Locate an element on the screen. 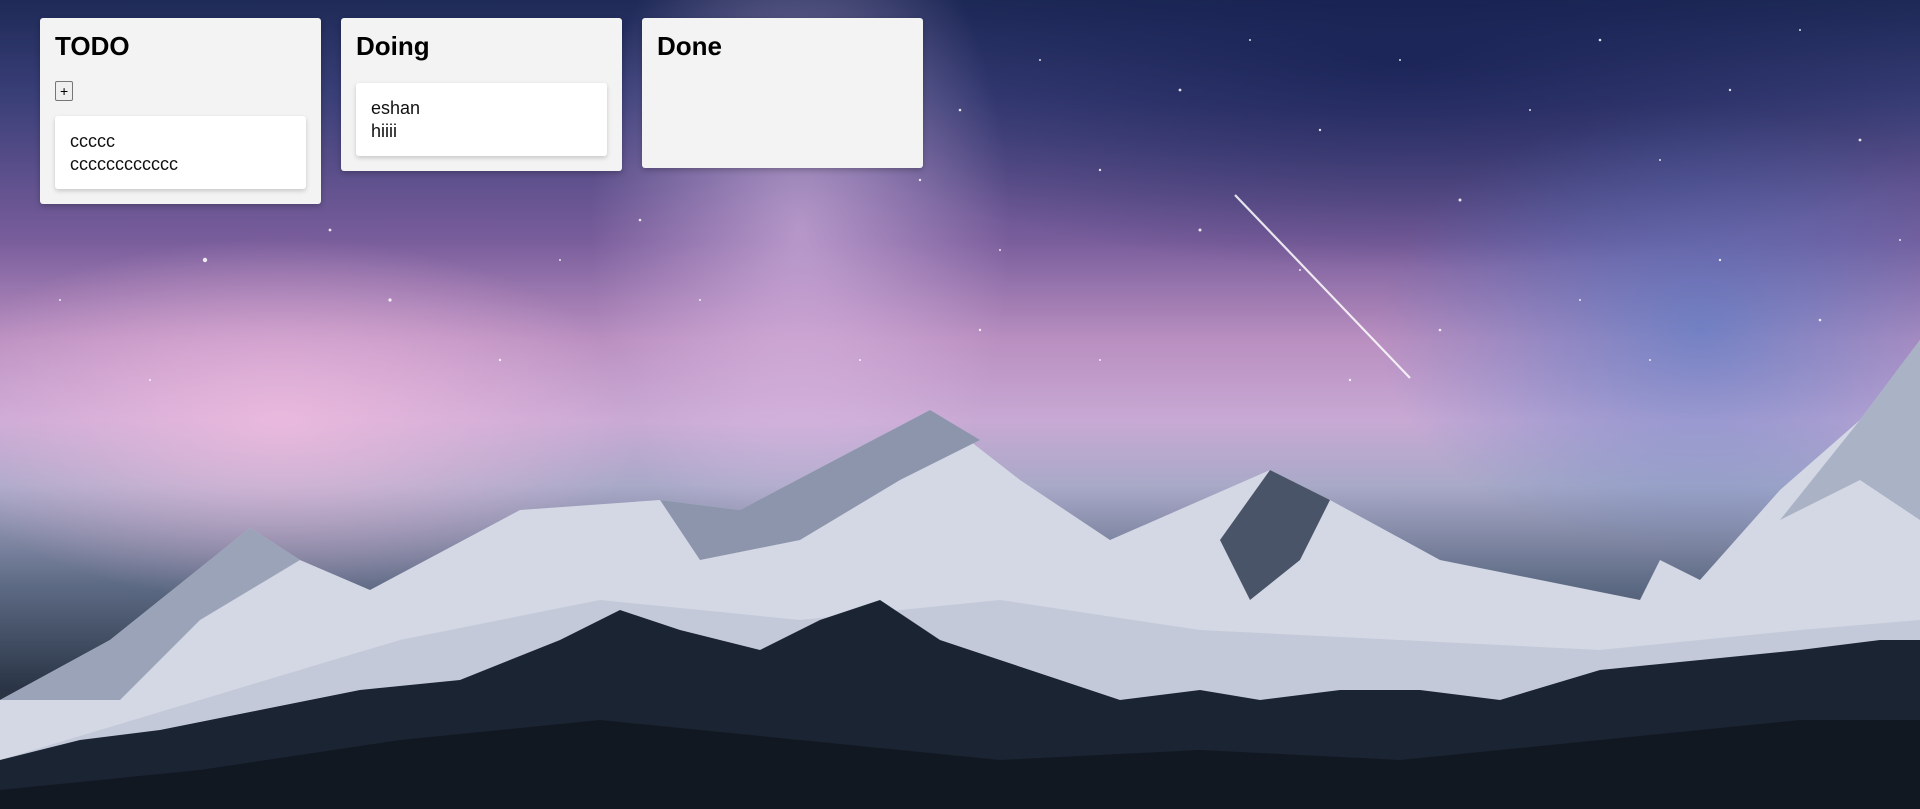 This screenshot has width=1920, height=809. column-title: Doing is located at coordinates (393, 46).